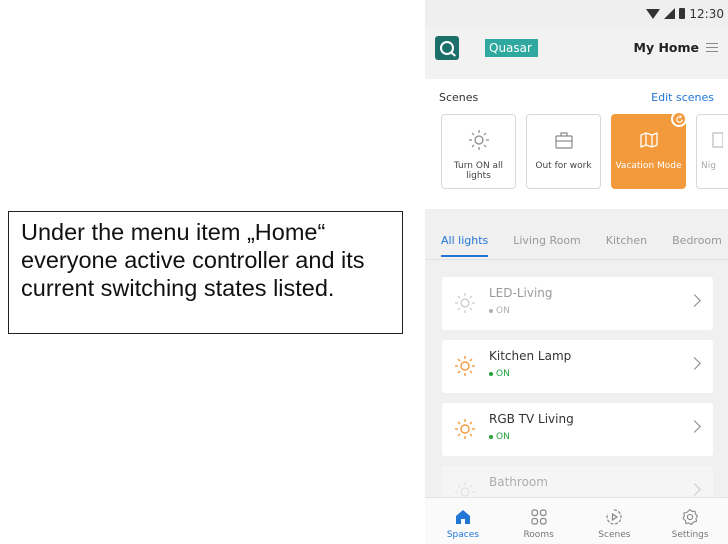 The height and width of the screenshot is (544, 728). I want to click on battery-icon, so click(682, 13).